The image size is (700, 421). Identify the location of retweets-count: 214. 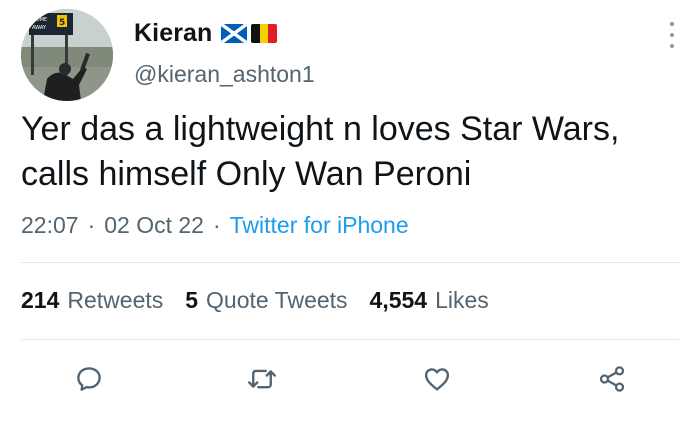
(40, 299).